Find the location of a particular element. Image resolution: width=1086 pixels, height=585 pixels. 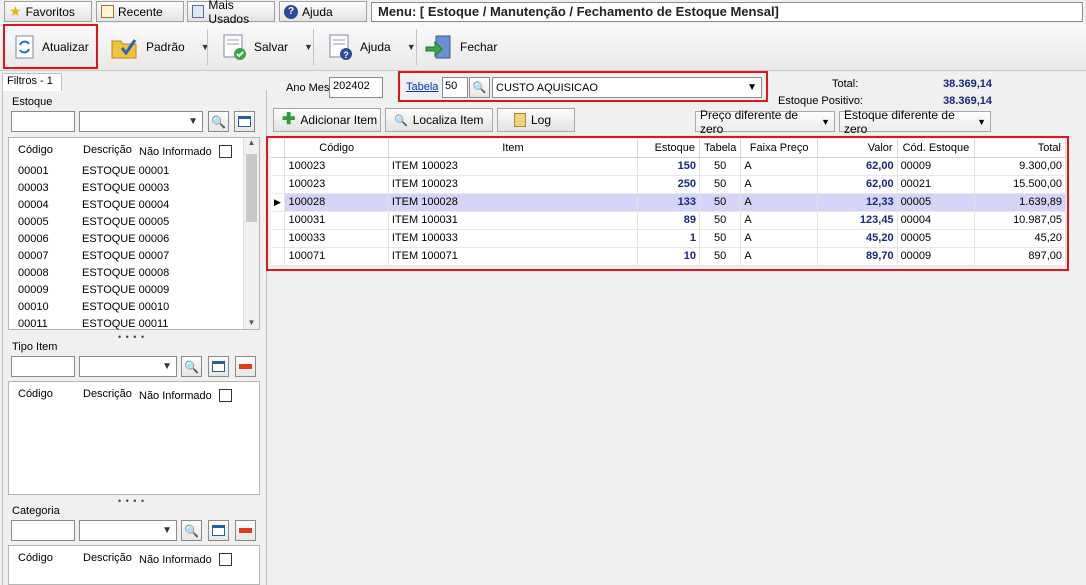

col-faixa-preco-header: Faixa Preço is located at coordinates (779, 148).